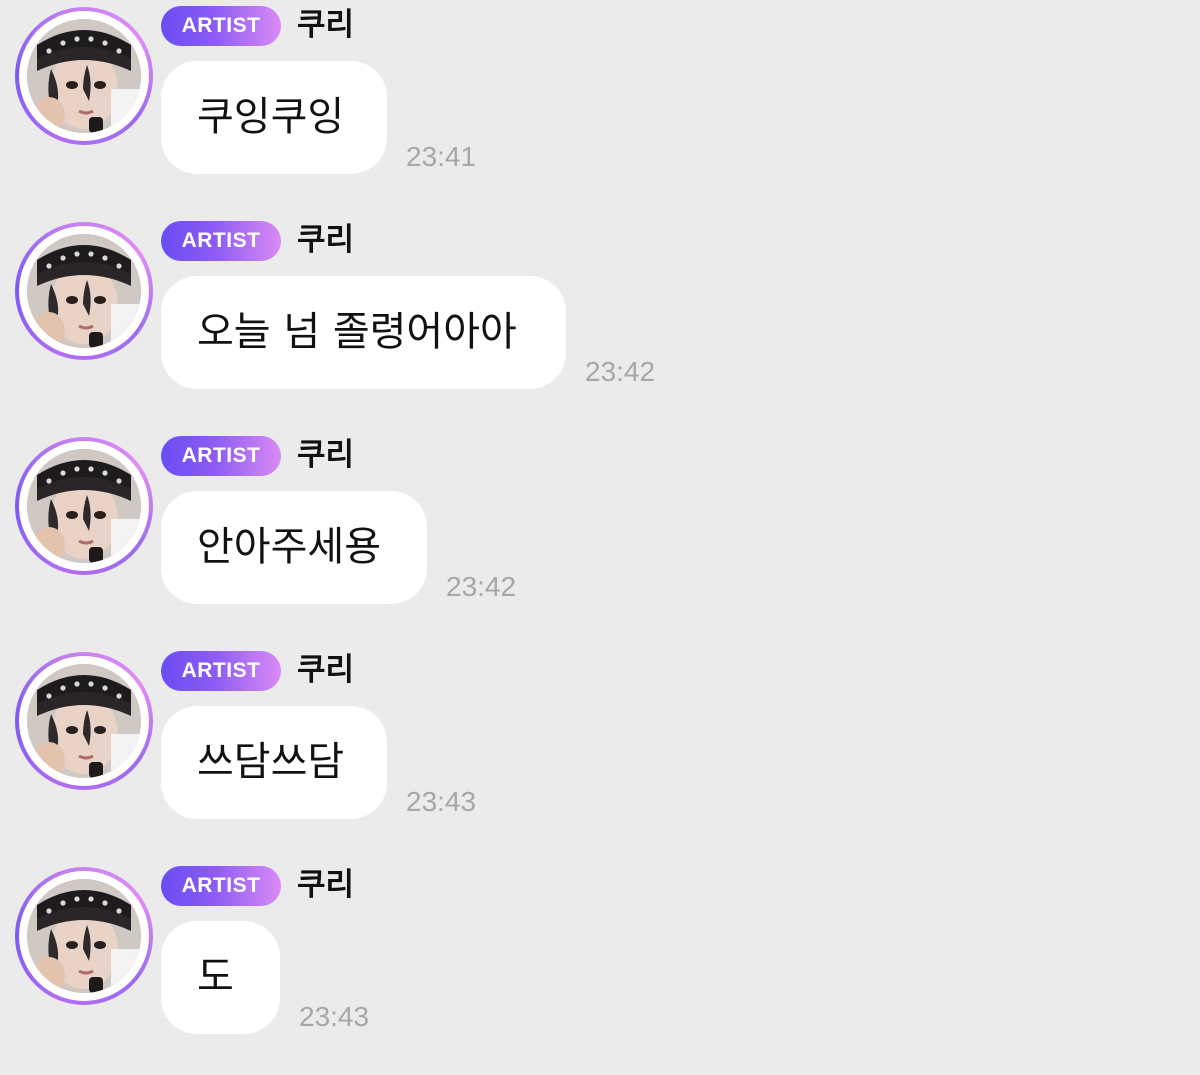  What do you see at coordinates (441, 156) in the screenshot?
I see `message-timestamp: 23:41` at bounding box center [441, 156].